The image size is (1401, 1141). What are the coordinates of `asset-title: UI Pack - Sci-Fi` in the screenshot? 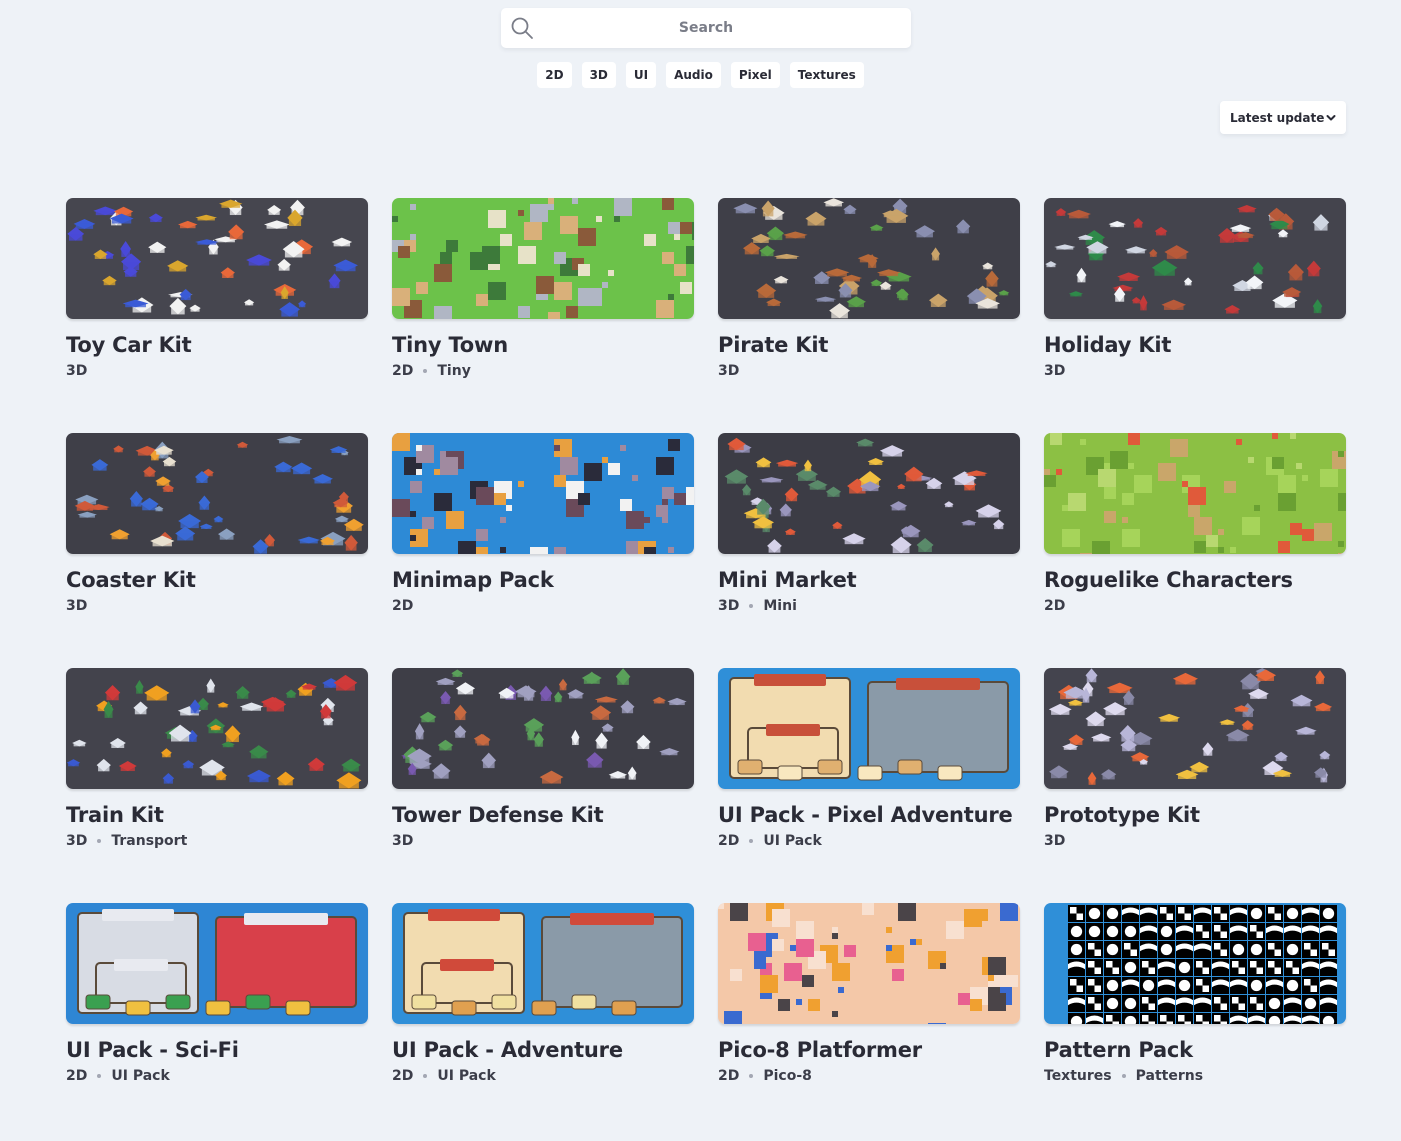 It's located at (217, 1050).